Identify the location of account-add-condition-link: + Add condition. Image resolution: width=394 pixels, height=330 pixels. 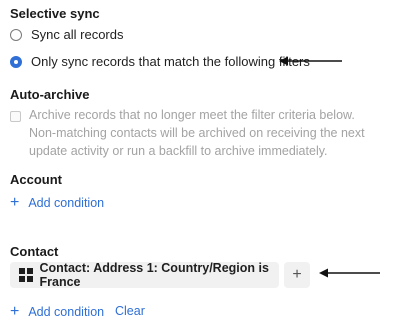
(57, 203).